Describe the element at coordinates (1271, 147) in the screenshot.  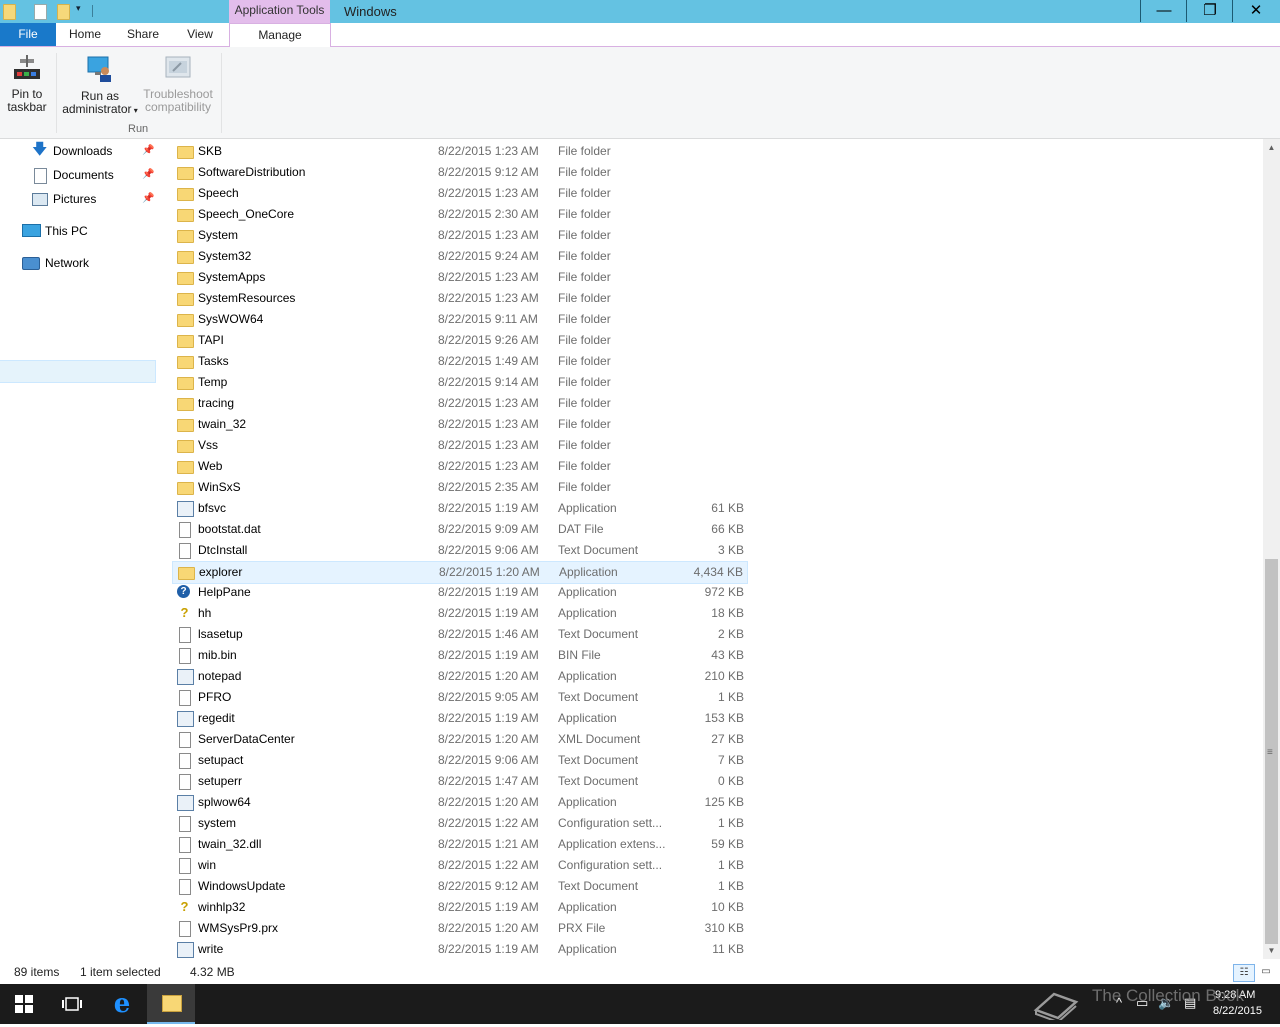
I see `scroll-up-arrow-icon: ▲` at that location.